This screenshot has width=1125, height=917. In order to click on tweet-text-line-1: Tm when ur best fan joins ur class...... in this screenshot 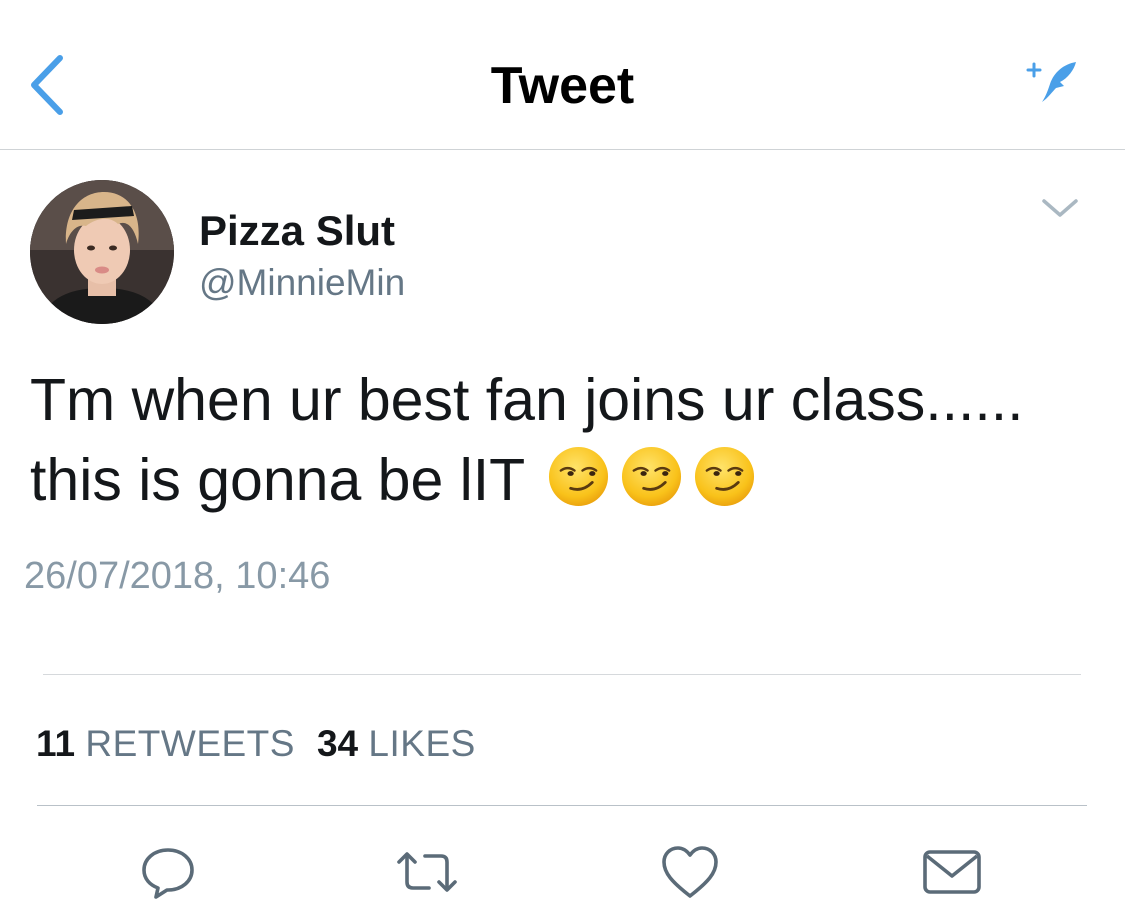, I will do `click(527, 400)`.